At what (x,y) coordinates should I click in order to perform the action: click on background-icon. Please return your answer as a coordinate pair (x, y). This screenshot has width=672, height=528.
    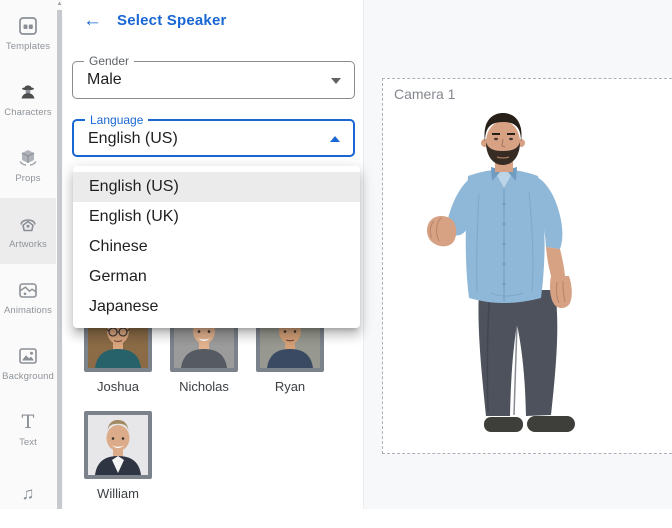
    Looking at the image, I should click on (28, 356).